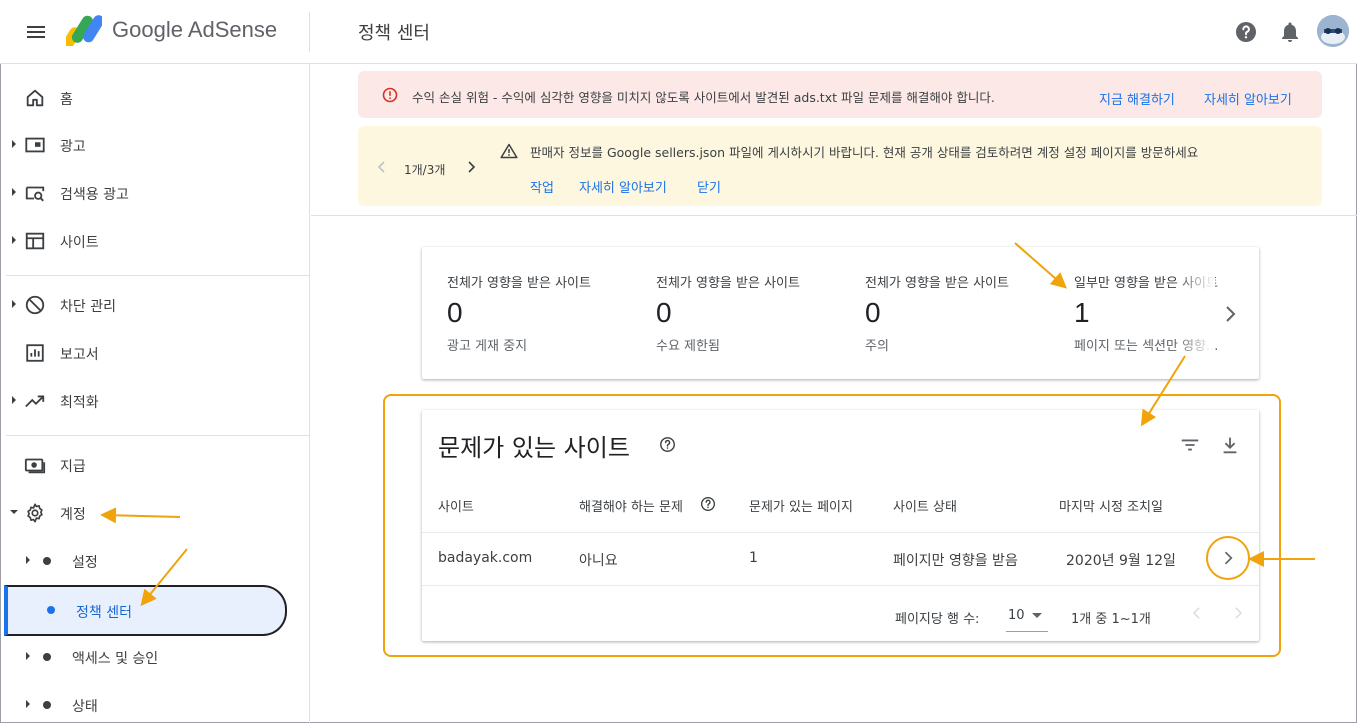 This screenshot has height=723, width=1357. What do you see at coordinates (756, 313) in the screenshot?
I see `summary-stat: 전체가 영향을 받은 사이트 0 수요 제한됨` at bounding box center [756, 313].